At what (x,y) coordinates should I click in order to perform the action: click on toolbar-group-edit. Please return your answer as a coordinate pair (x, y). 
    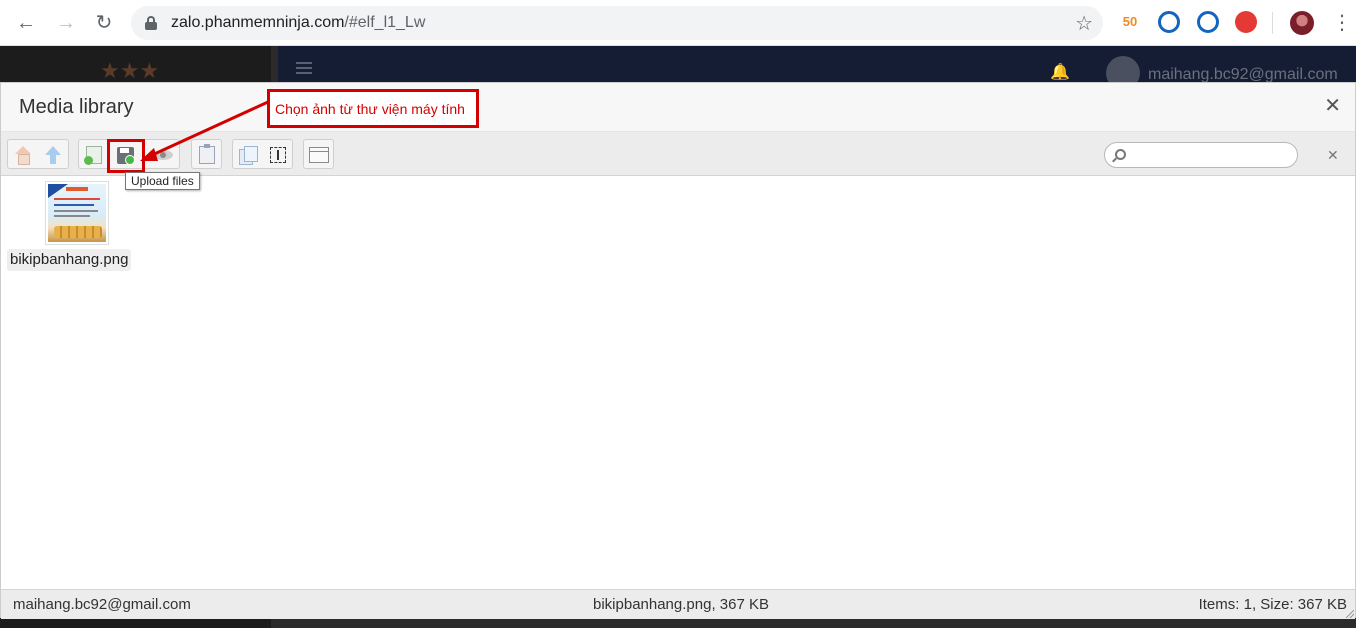
    Looking at the image, I should click on (262, 154).